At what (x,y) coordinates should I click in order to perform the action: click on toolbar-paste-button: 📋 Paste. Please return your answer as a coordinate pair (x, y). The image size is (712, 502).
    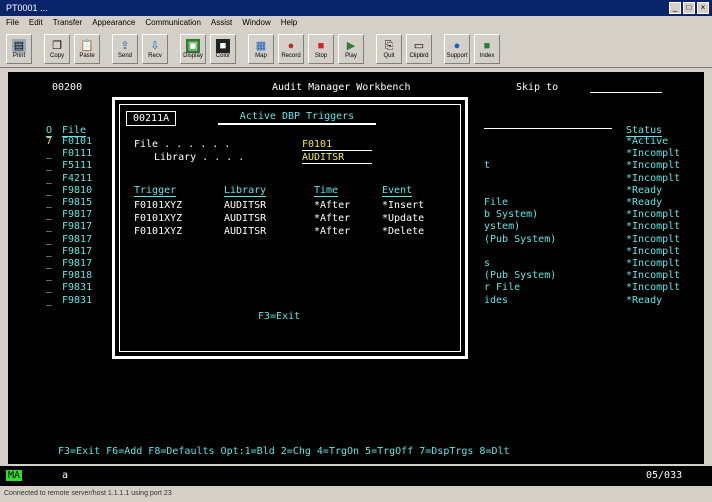
    Looking at the image, I should click on (87, 48).